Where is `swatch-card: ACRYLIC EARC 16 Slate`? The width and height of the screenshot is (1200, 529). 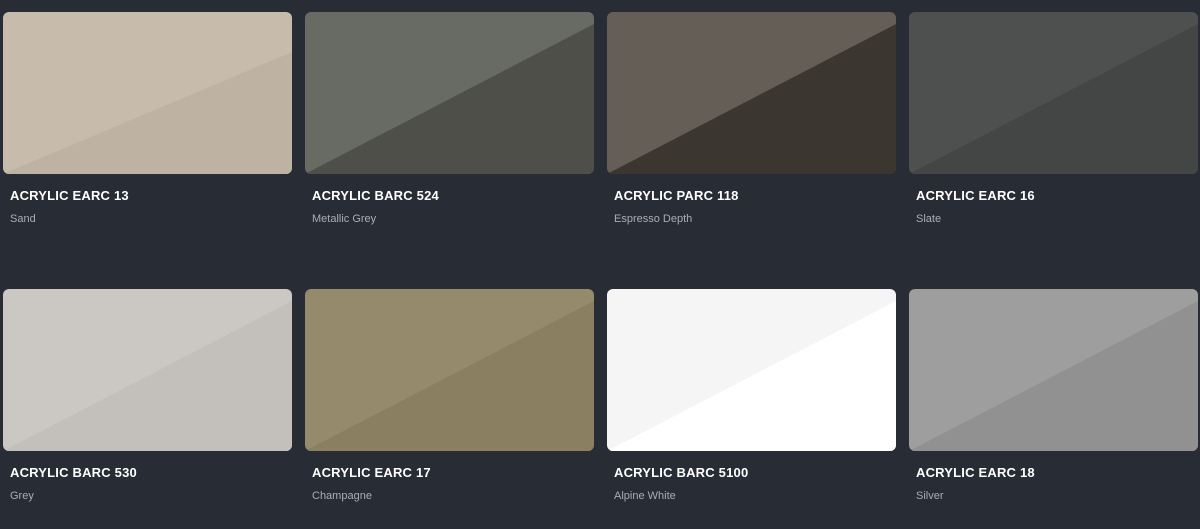 swatch-card: ACRYLIC EARC 16 Slate is located at coordinates (1053, 132).